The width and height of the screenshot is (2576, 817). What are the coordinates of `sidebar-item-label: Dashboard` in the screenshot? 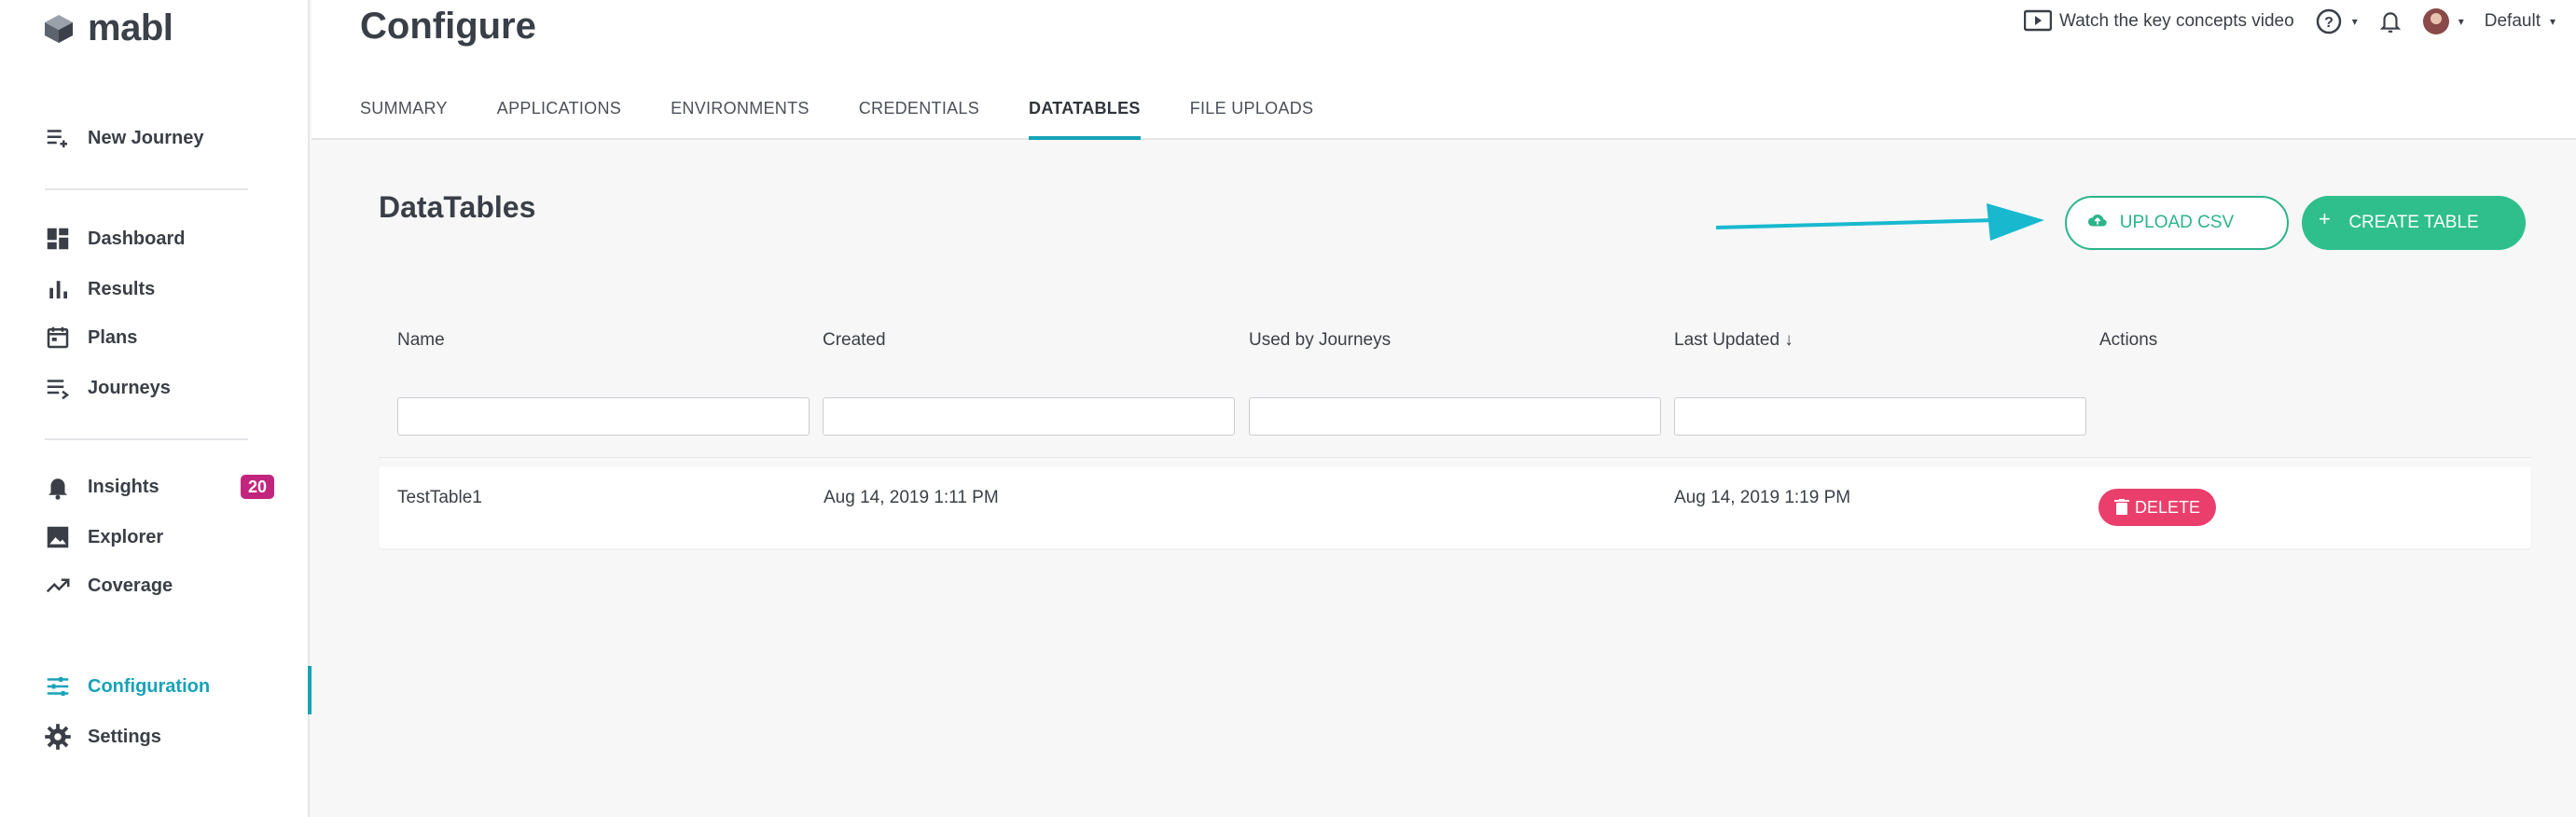 It's located at (137, 238).